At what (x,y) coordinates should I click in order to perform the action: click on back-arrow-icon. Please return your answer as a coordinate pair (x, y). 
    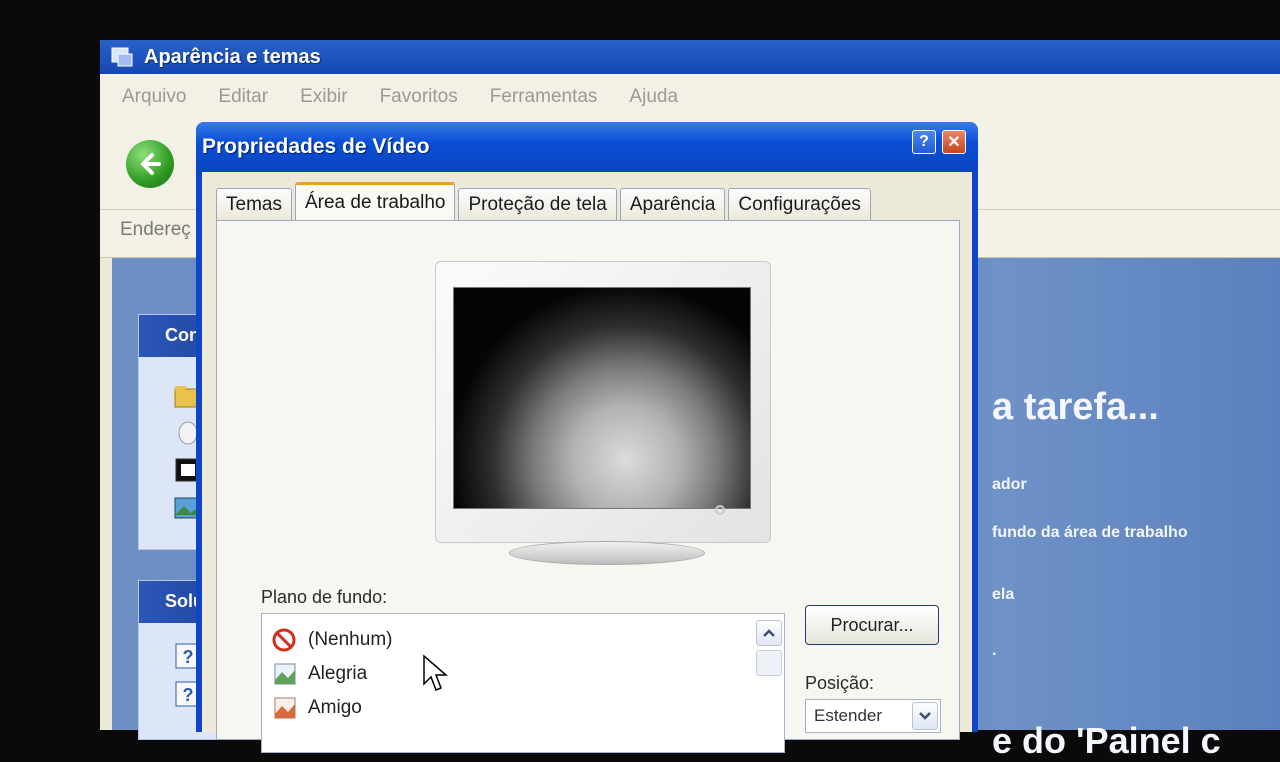
    Looking at the image, I should click on (151, 164).